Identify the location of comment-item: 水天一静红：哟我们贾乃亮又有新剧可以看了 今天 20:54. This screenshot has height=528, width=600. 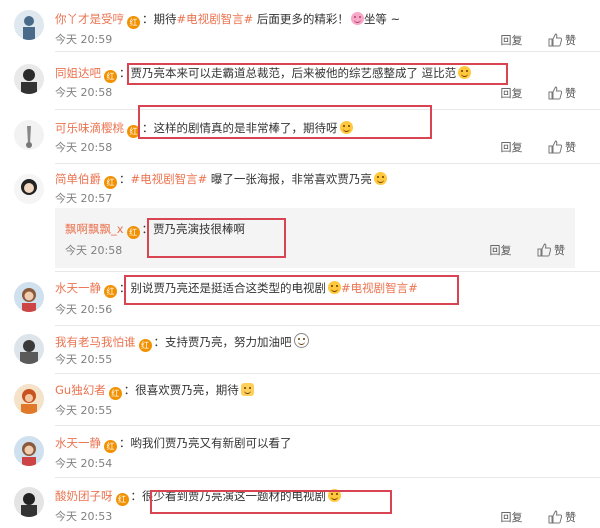
(300, 452).